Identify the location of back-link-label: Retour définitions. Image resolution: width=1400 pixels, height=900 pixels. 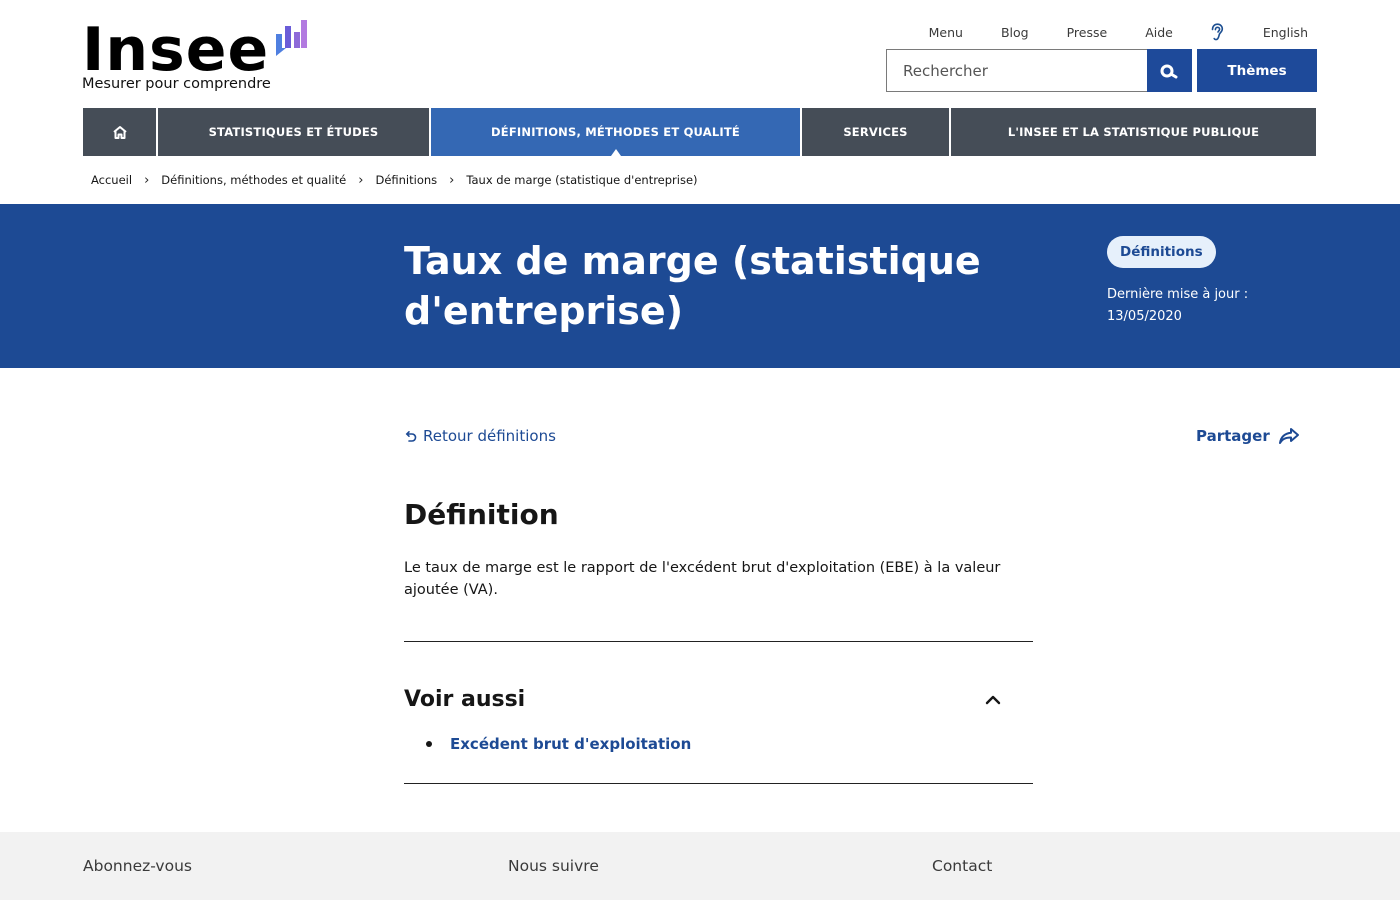
(489, 436).